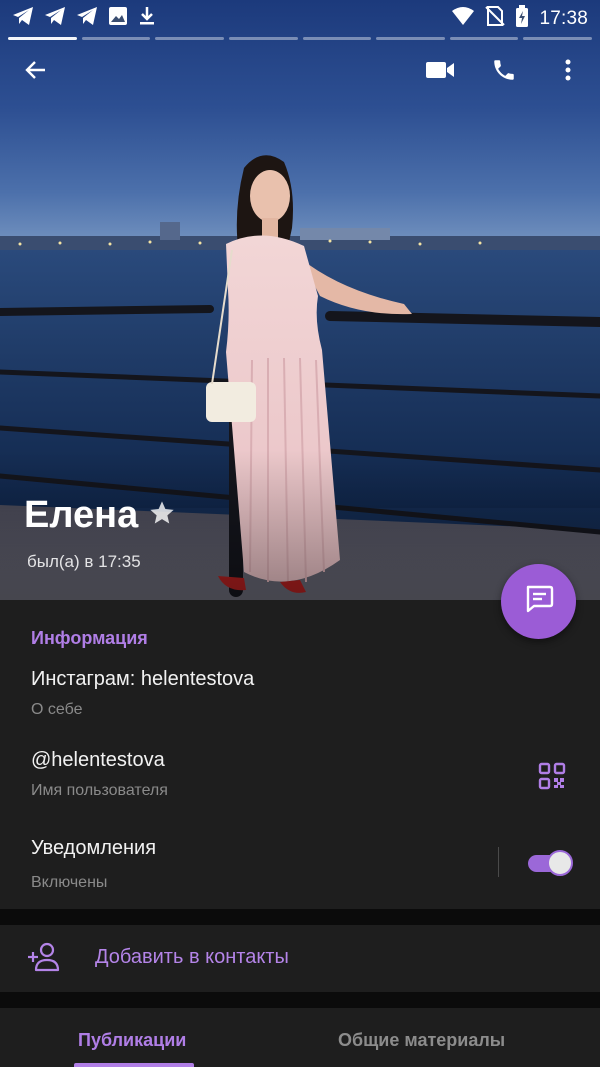 This screenshot has width=600, height=1067. What do you see at coordinates (132, 1040) in the screenshot?
I see `tab-publications: Публикации` at bounding box center [132, 1040].